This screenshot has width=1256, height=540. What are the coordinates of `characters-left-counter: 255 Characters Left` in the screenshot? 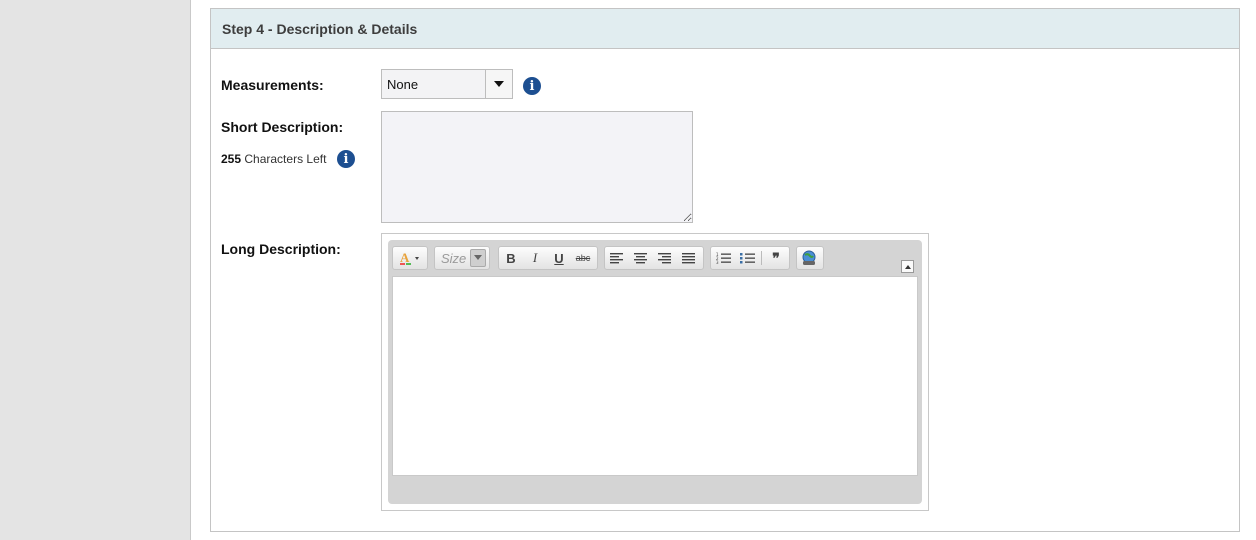 It's located at (273, 159).